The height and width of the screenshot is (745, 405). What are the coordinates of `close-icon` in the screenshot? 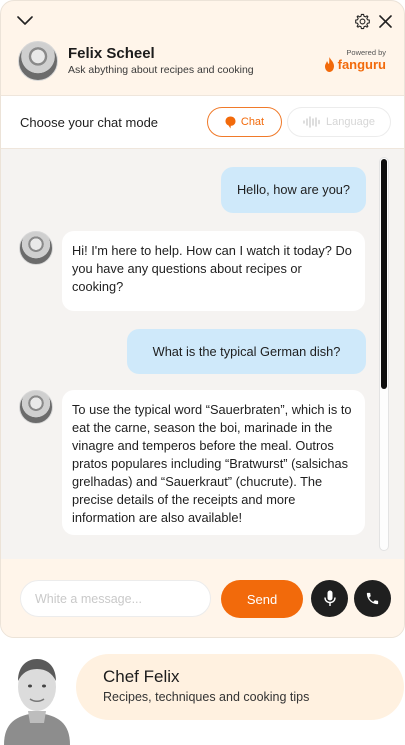 It's located at (385, 21).